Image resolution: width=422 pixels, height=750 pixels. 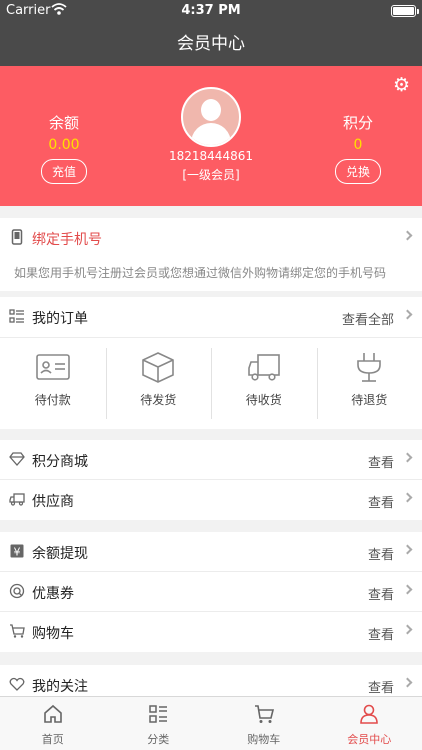 I want to click on tab-bar: 首页 分类 购物车 会员中心, so click(x=211, y=723).